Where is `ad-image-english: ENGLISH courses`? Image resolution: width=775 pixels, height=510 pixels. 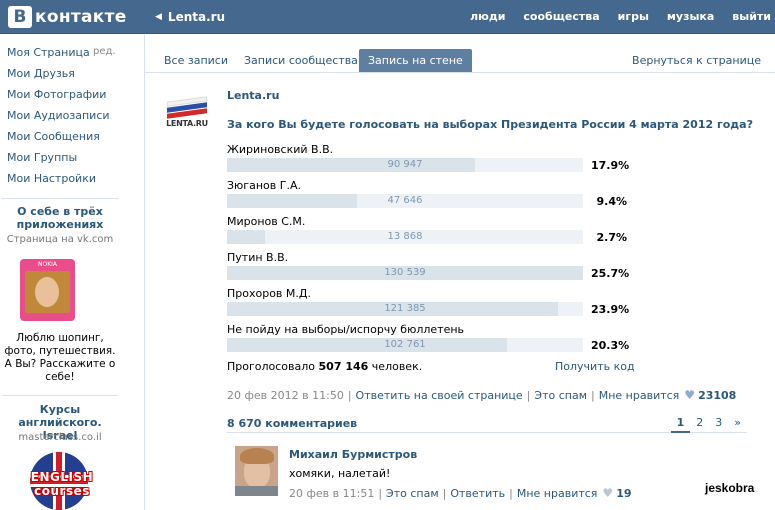
ad-image-english: ENGLISH courses is located at coordinates (62, 481).